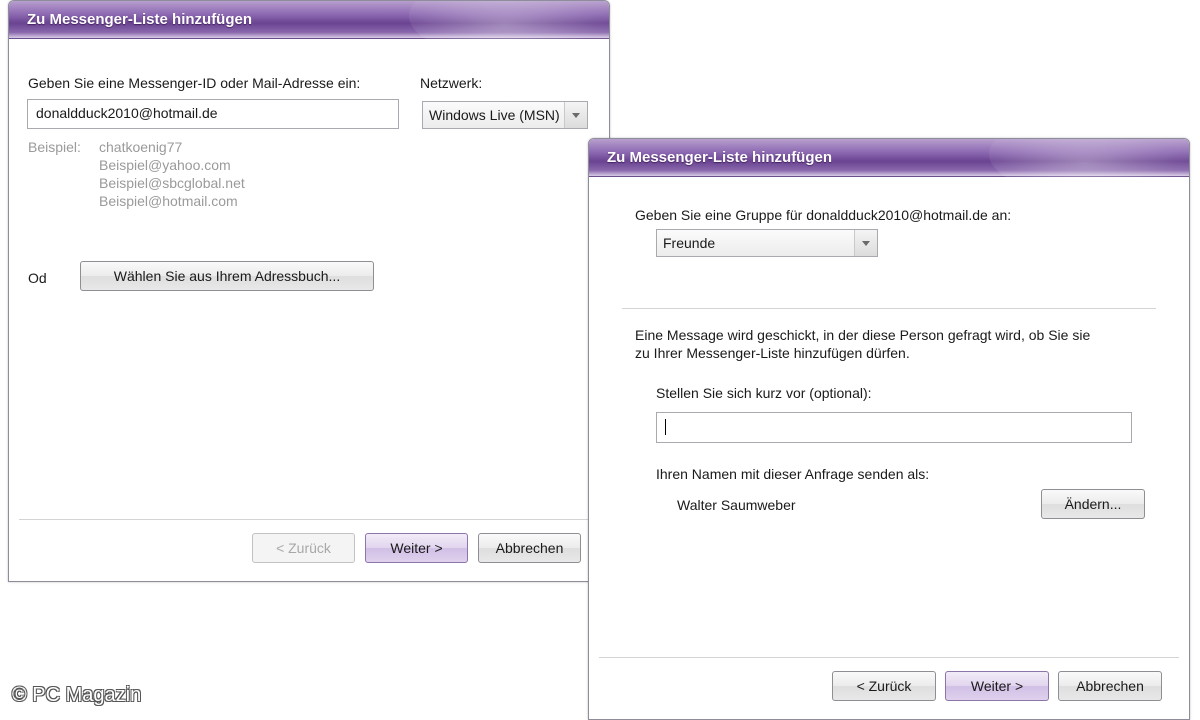 The width and height of the screenshot is (1200, 720). I want to click on group-select-value: Freunde, so click(689, 243).